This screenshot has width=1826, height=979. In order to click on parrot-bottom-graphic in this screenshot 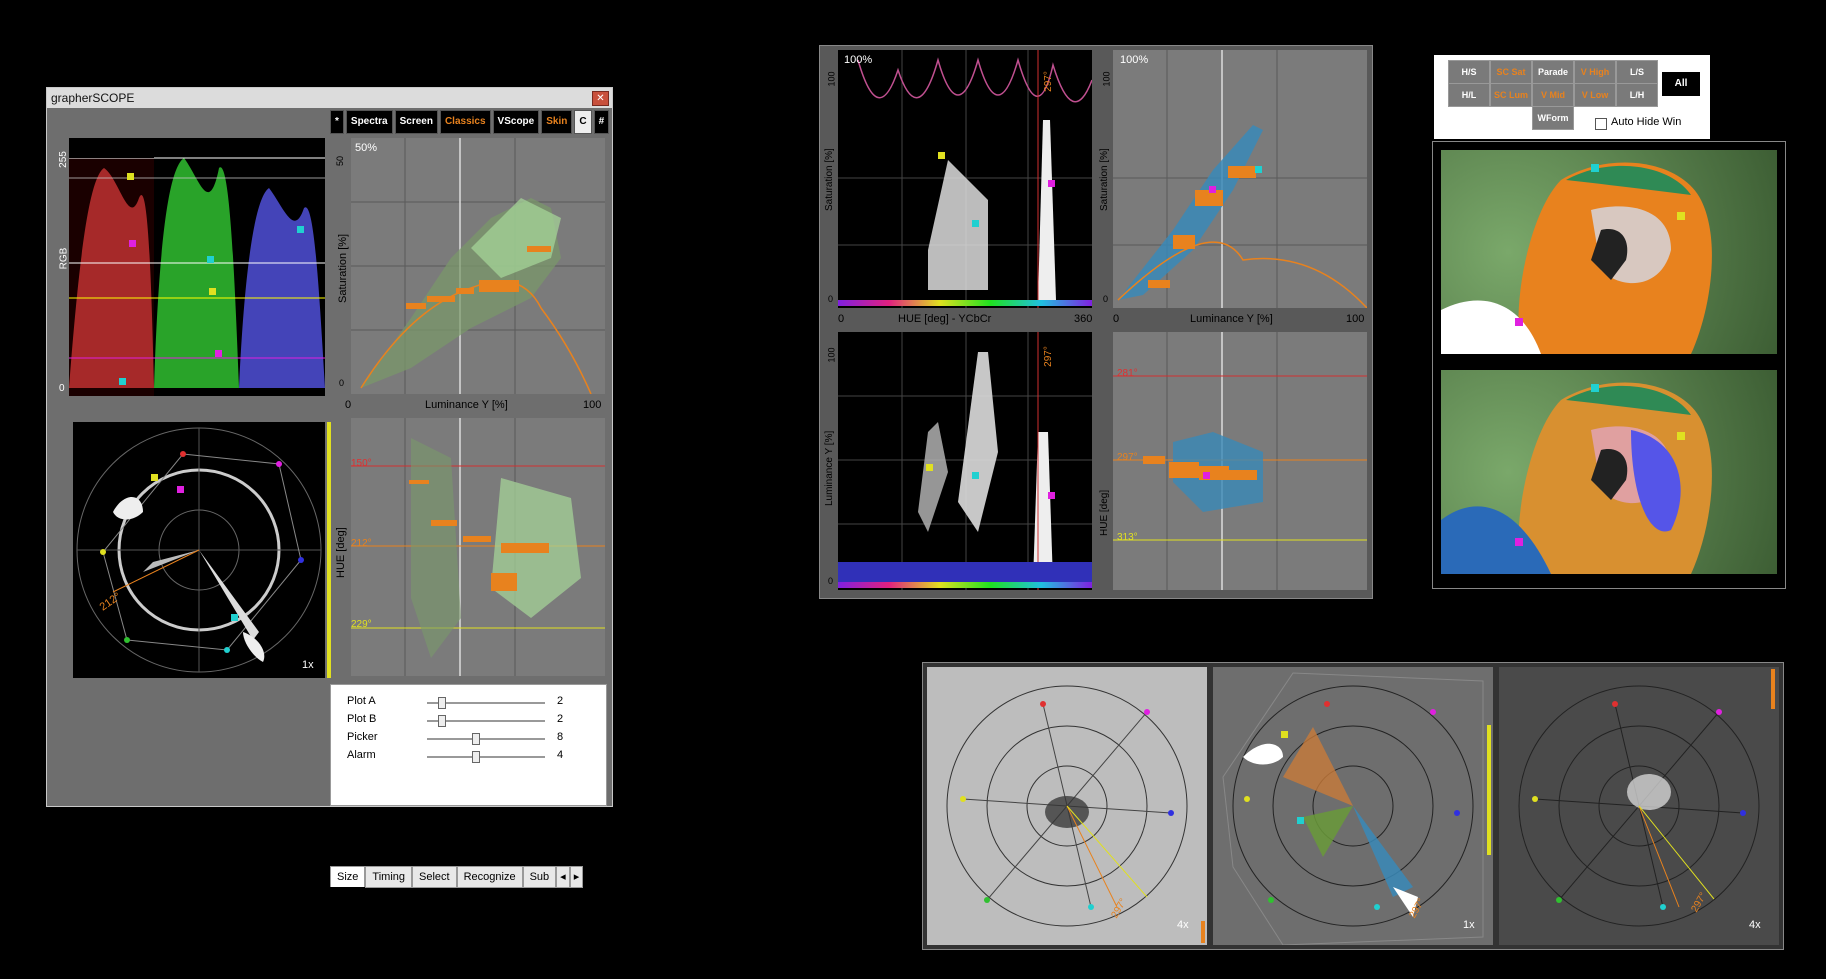, I will do `click(1576, 478)`.